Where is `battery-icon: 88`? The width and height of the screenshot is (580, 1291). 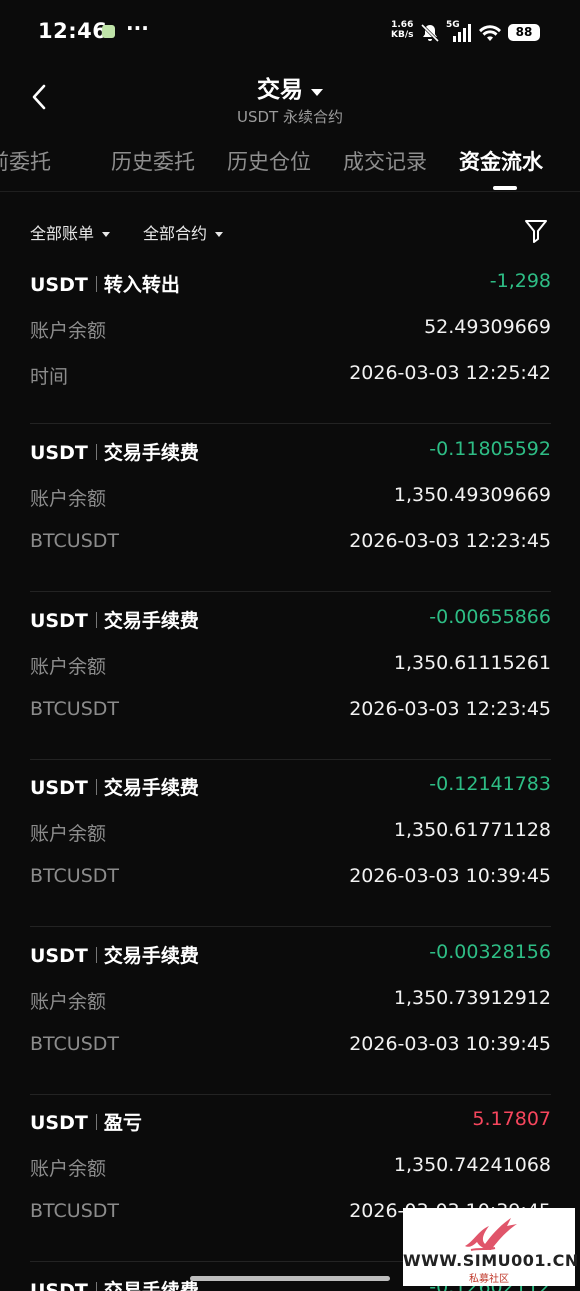
battery-icon: 88 is located at coordinates (524, 32).